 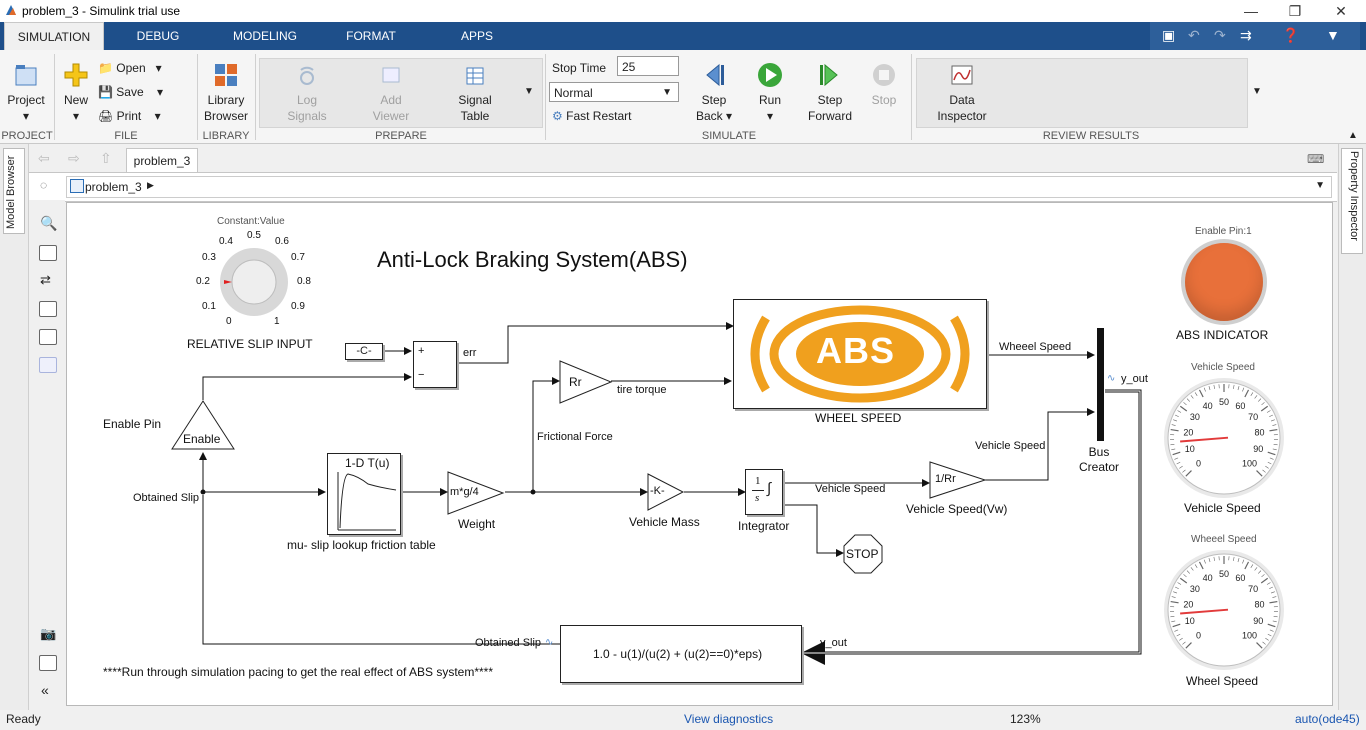 What do you see at coordinates (26, 93) in the screenshot?
I see `project-button: Project ▾` at bounding box center [26, 93].